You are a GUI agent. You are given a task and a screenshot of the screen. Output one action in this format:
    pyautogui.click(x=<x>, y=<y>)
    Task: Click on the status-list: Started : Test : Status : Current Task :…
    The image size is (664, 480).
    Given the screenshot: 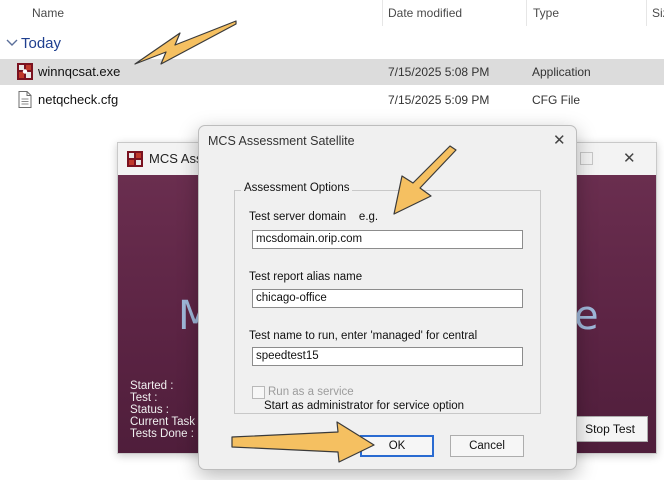 What is the action you would take?
    pyautogui.click(x=165, y=410)
    